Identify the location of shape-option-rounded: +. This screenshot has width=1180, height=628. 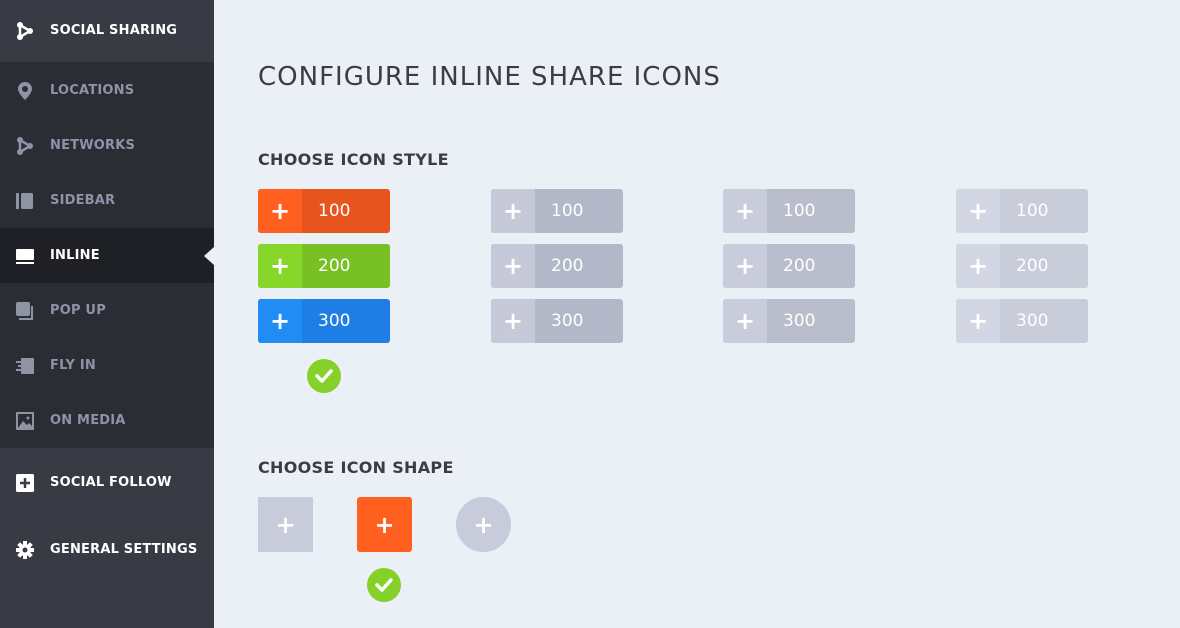
(384, 524).